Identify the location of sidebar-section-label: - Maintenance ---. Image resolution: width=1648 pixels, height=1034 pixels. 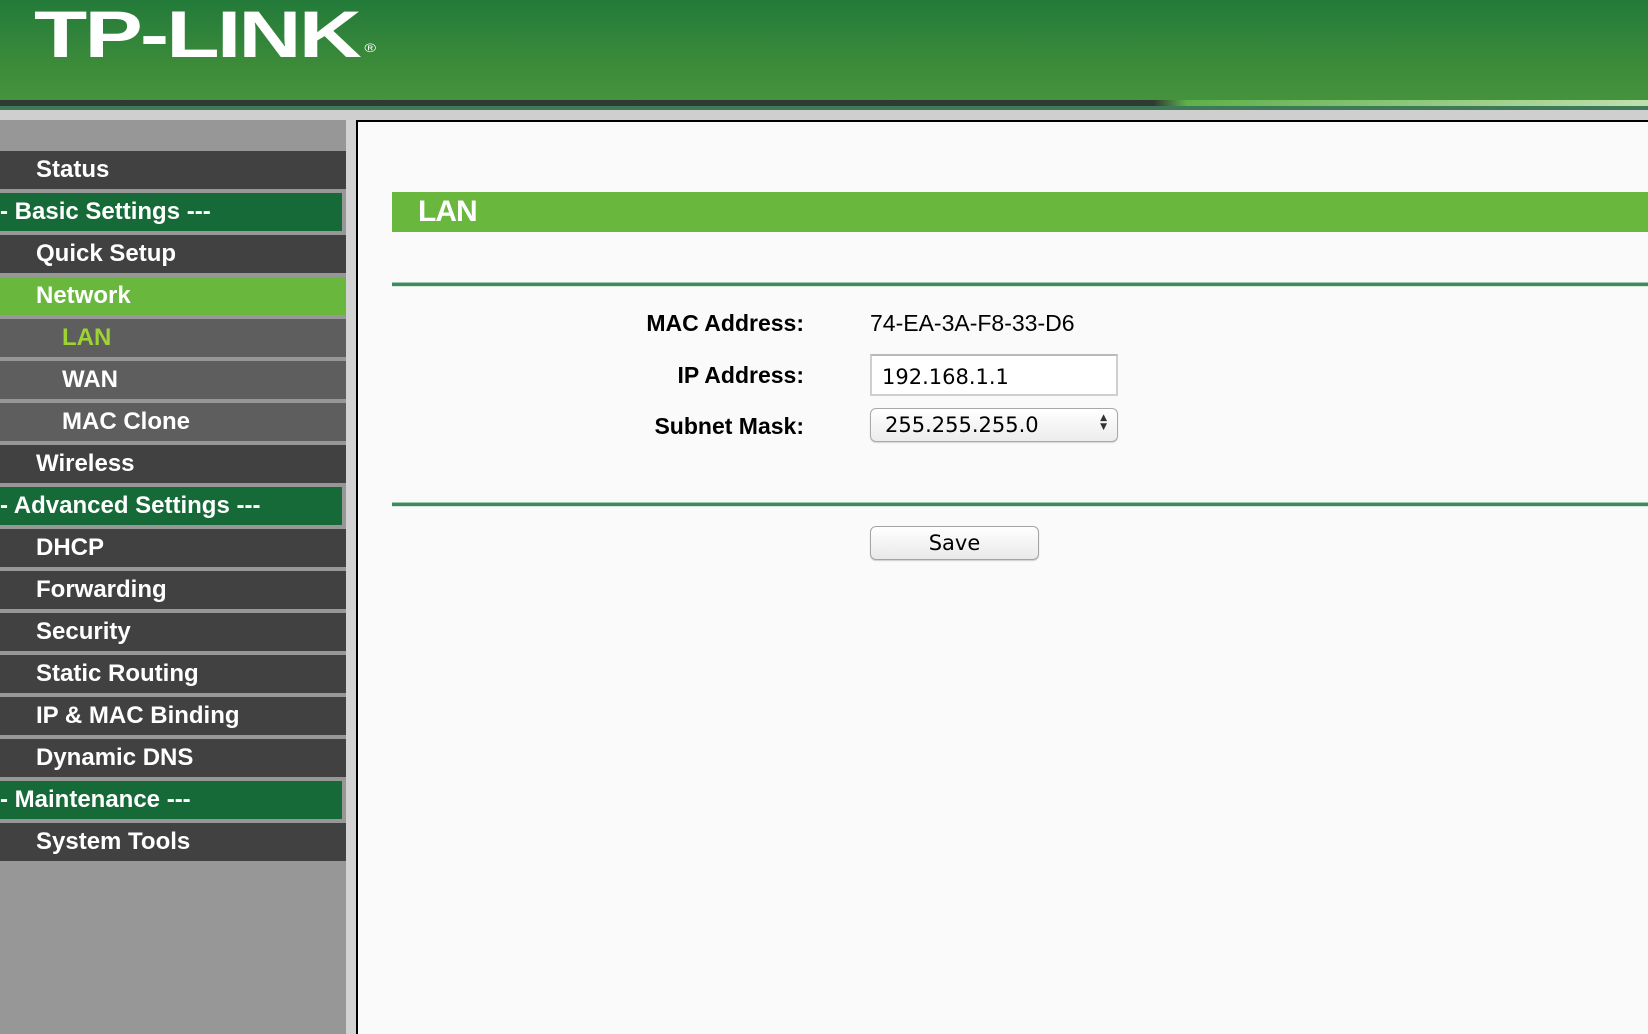
(95, 799).